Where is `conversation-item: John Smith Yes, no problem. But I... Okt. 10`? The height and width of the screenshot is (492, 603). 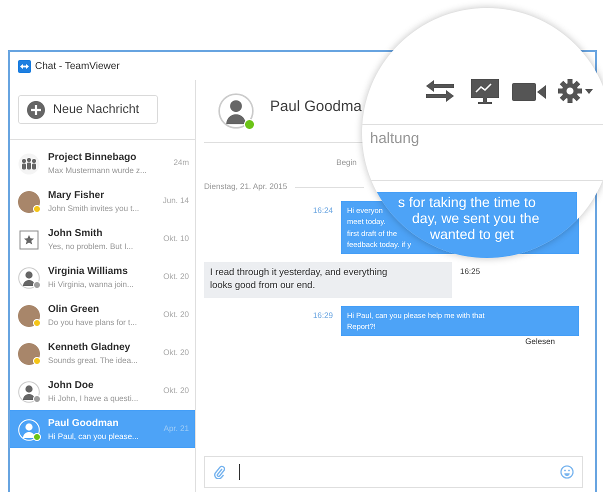 conversation-item: John Smith Yes, no problem. But I... Okt. 10 is located at coordinates (102, 239).